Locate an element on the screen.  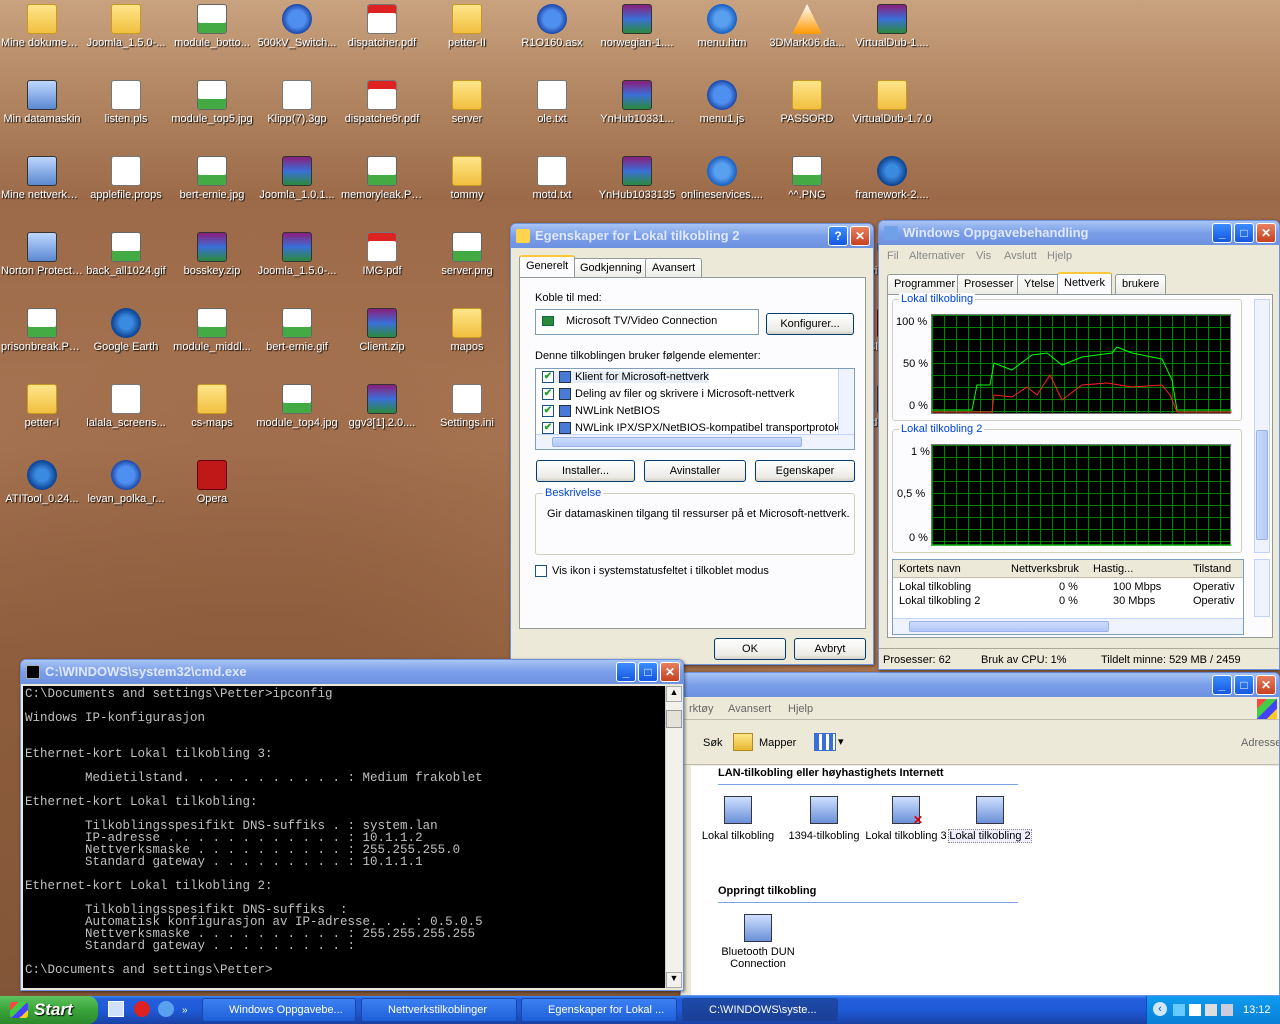
desktop-icon: module_top5.jpg is located at coordinates (212, 101).